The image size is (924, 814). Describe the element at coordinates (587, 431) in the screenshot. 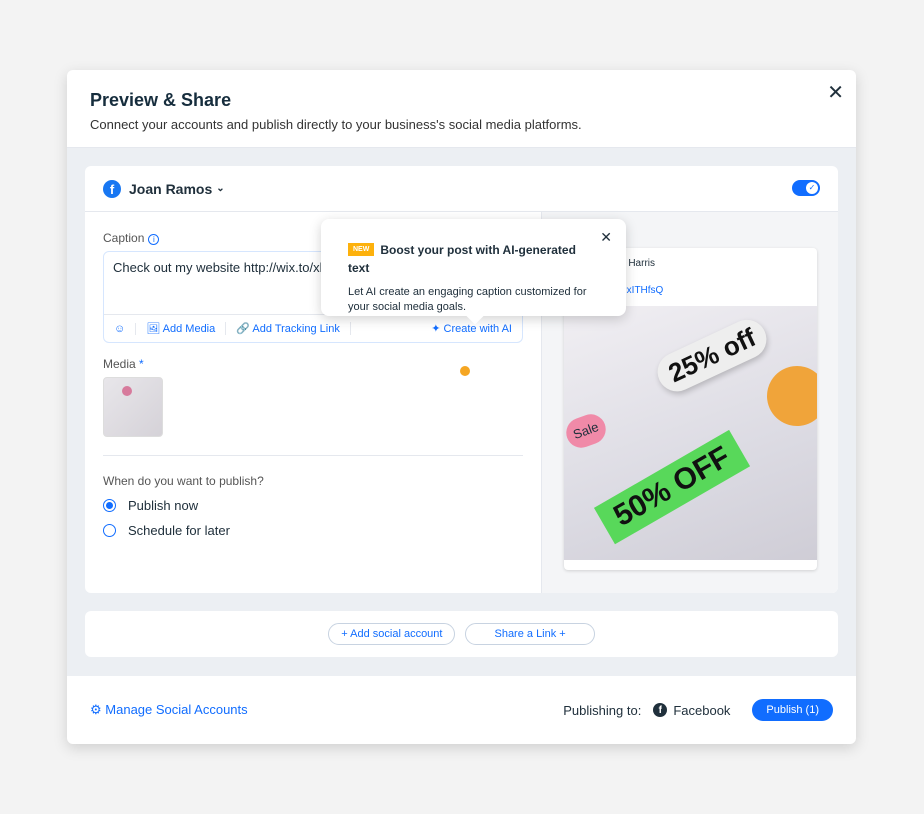

I see `image-text: Sale` at that location.